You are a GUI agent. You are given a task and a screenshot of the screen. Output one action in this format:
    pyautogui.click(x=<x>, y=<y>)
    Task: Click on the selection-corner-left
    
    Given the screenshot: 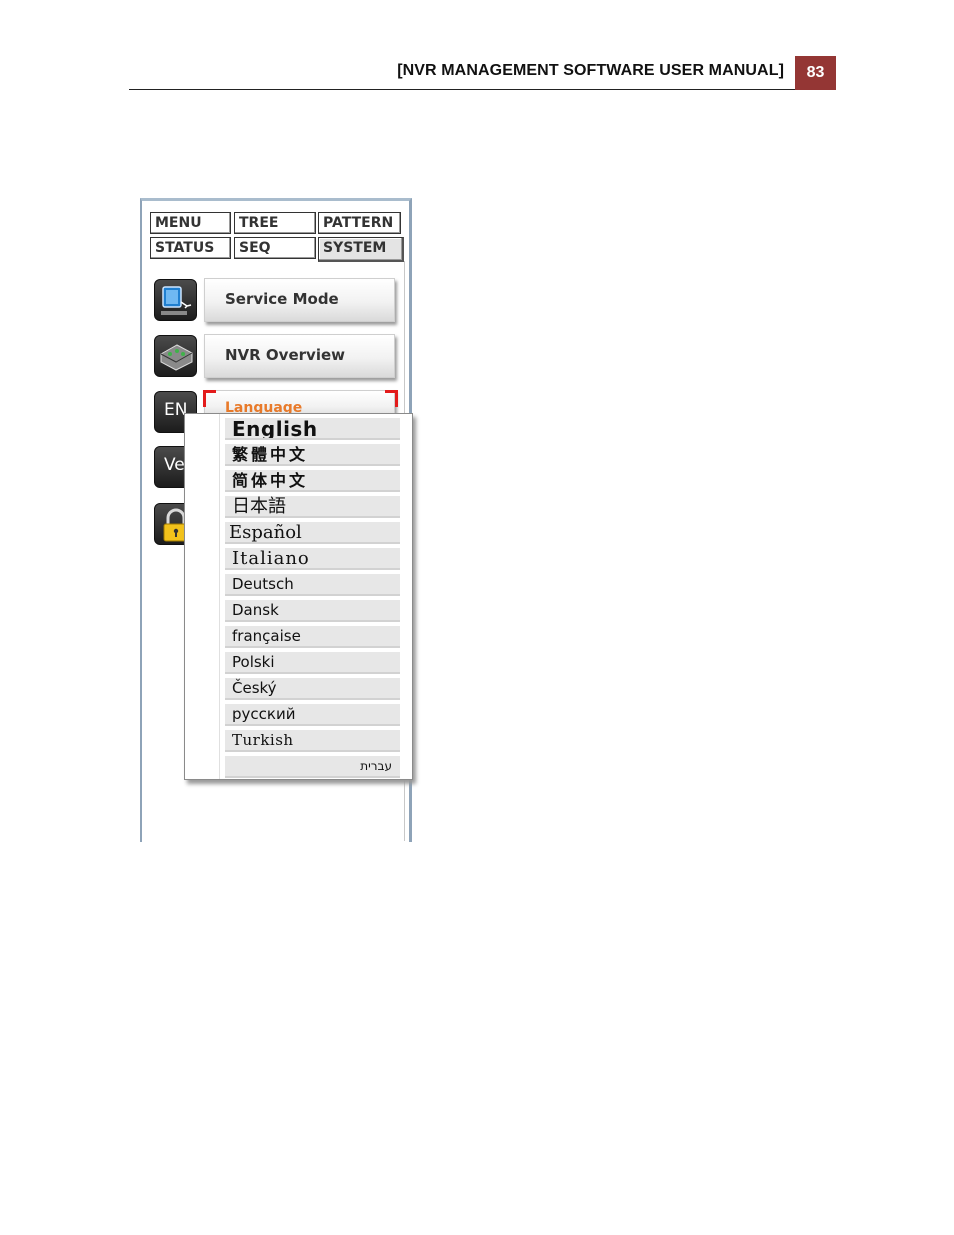 What is the action you would take?
    pyautogui.click(x=209, y=398)
    